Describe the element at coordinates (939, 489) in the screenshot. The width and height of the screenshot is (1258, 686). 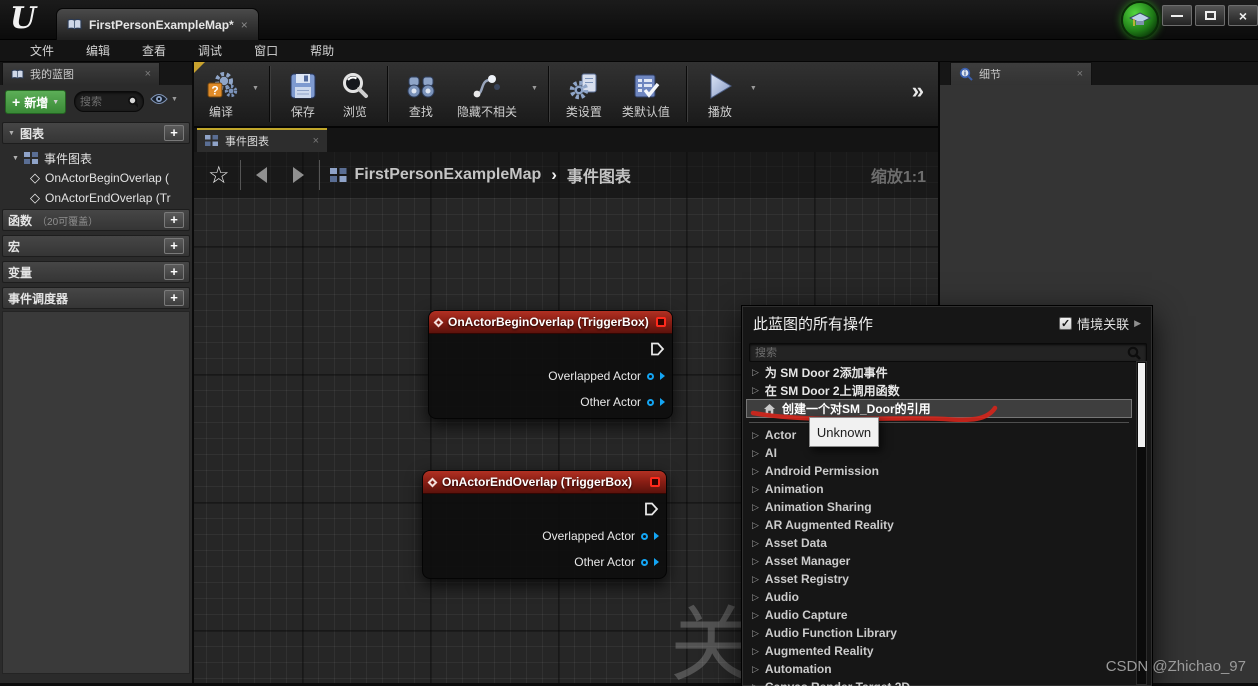
I see `popup-category-animation: ▷ Animation` at that location.